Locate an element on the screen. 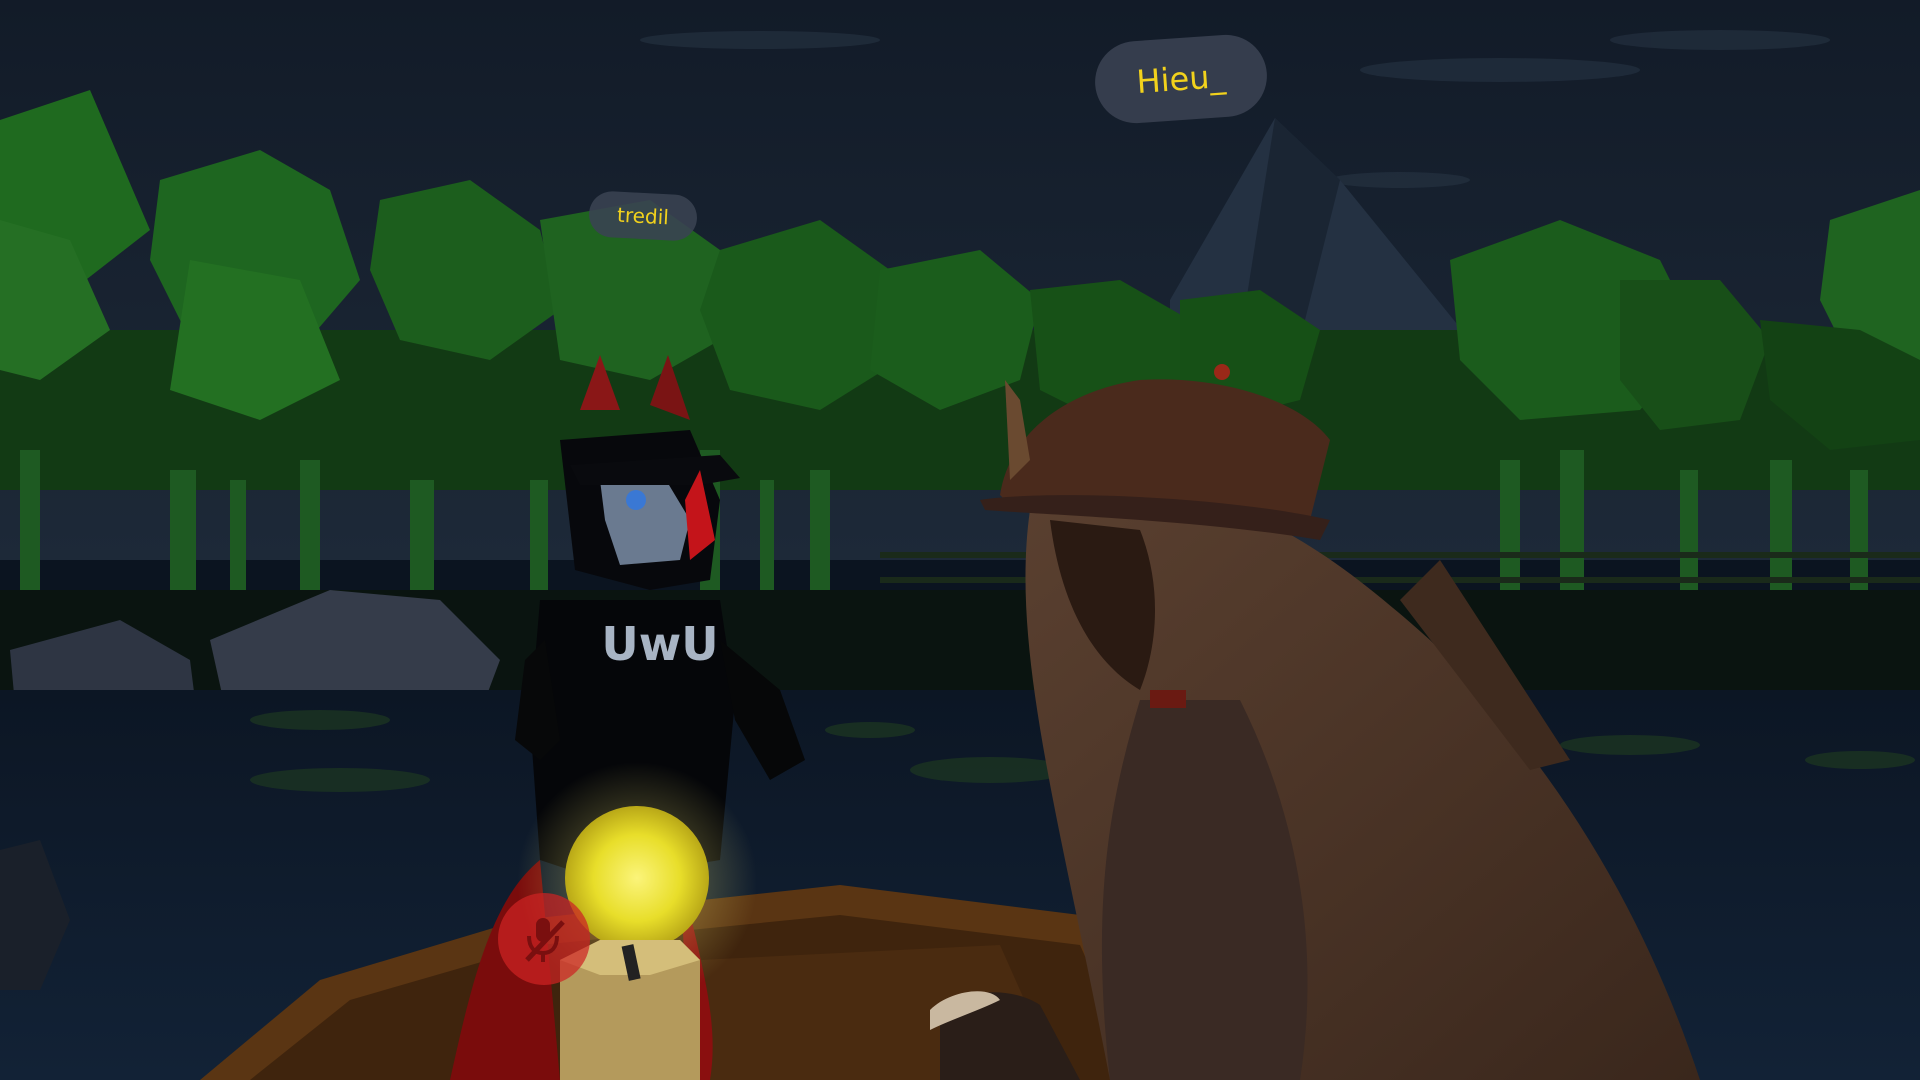 The height and width of the screenshot is (1080, 1920). nameplate-tredil: tredil is located at coordinates (643, 216).